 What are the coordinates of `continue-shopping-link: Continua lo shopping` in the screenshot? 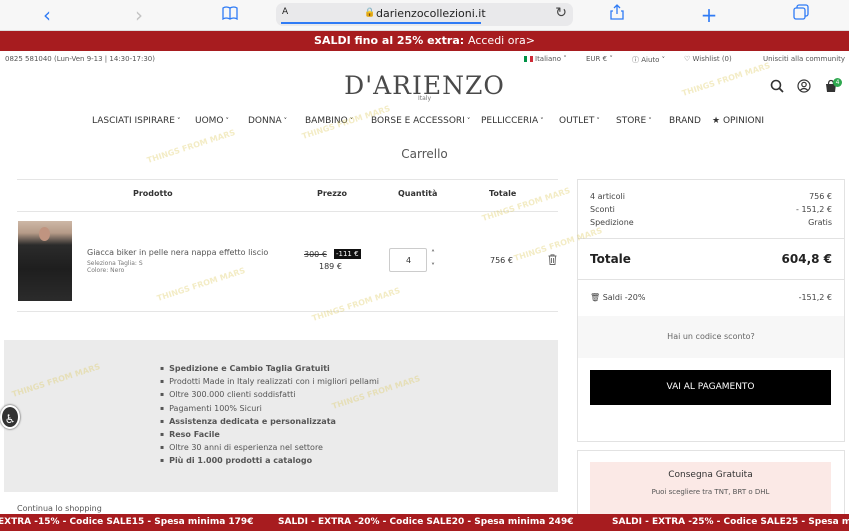 It's located at (59, 508).